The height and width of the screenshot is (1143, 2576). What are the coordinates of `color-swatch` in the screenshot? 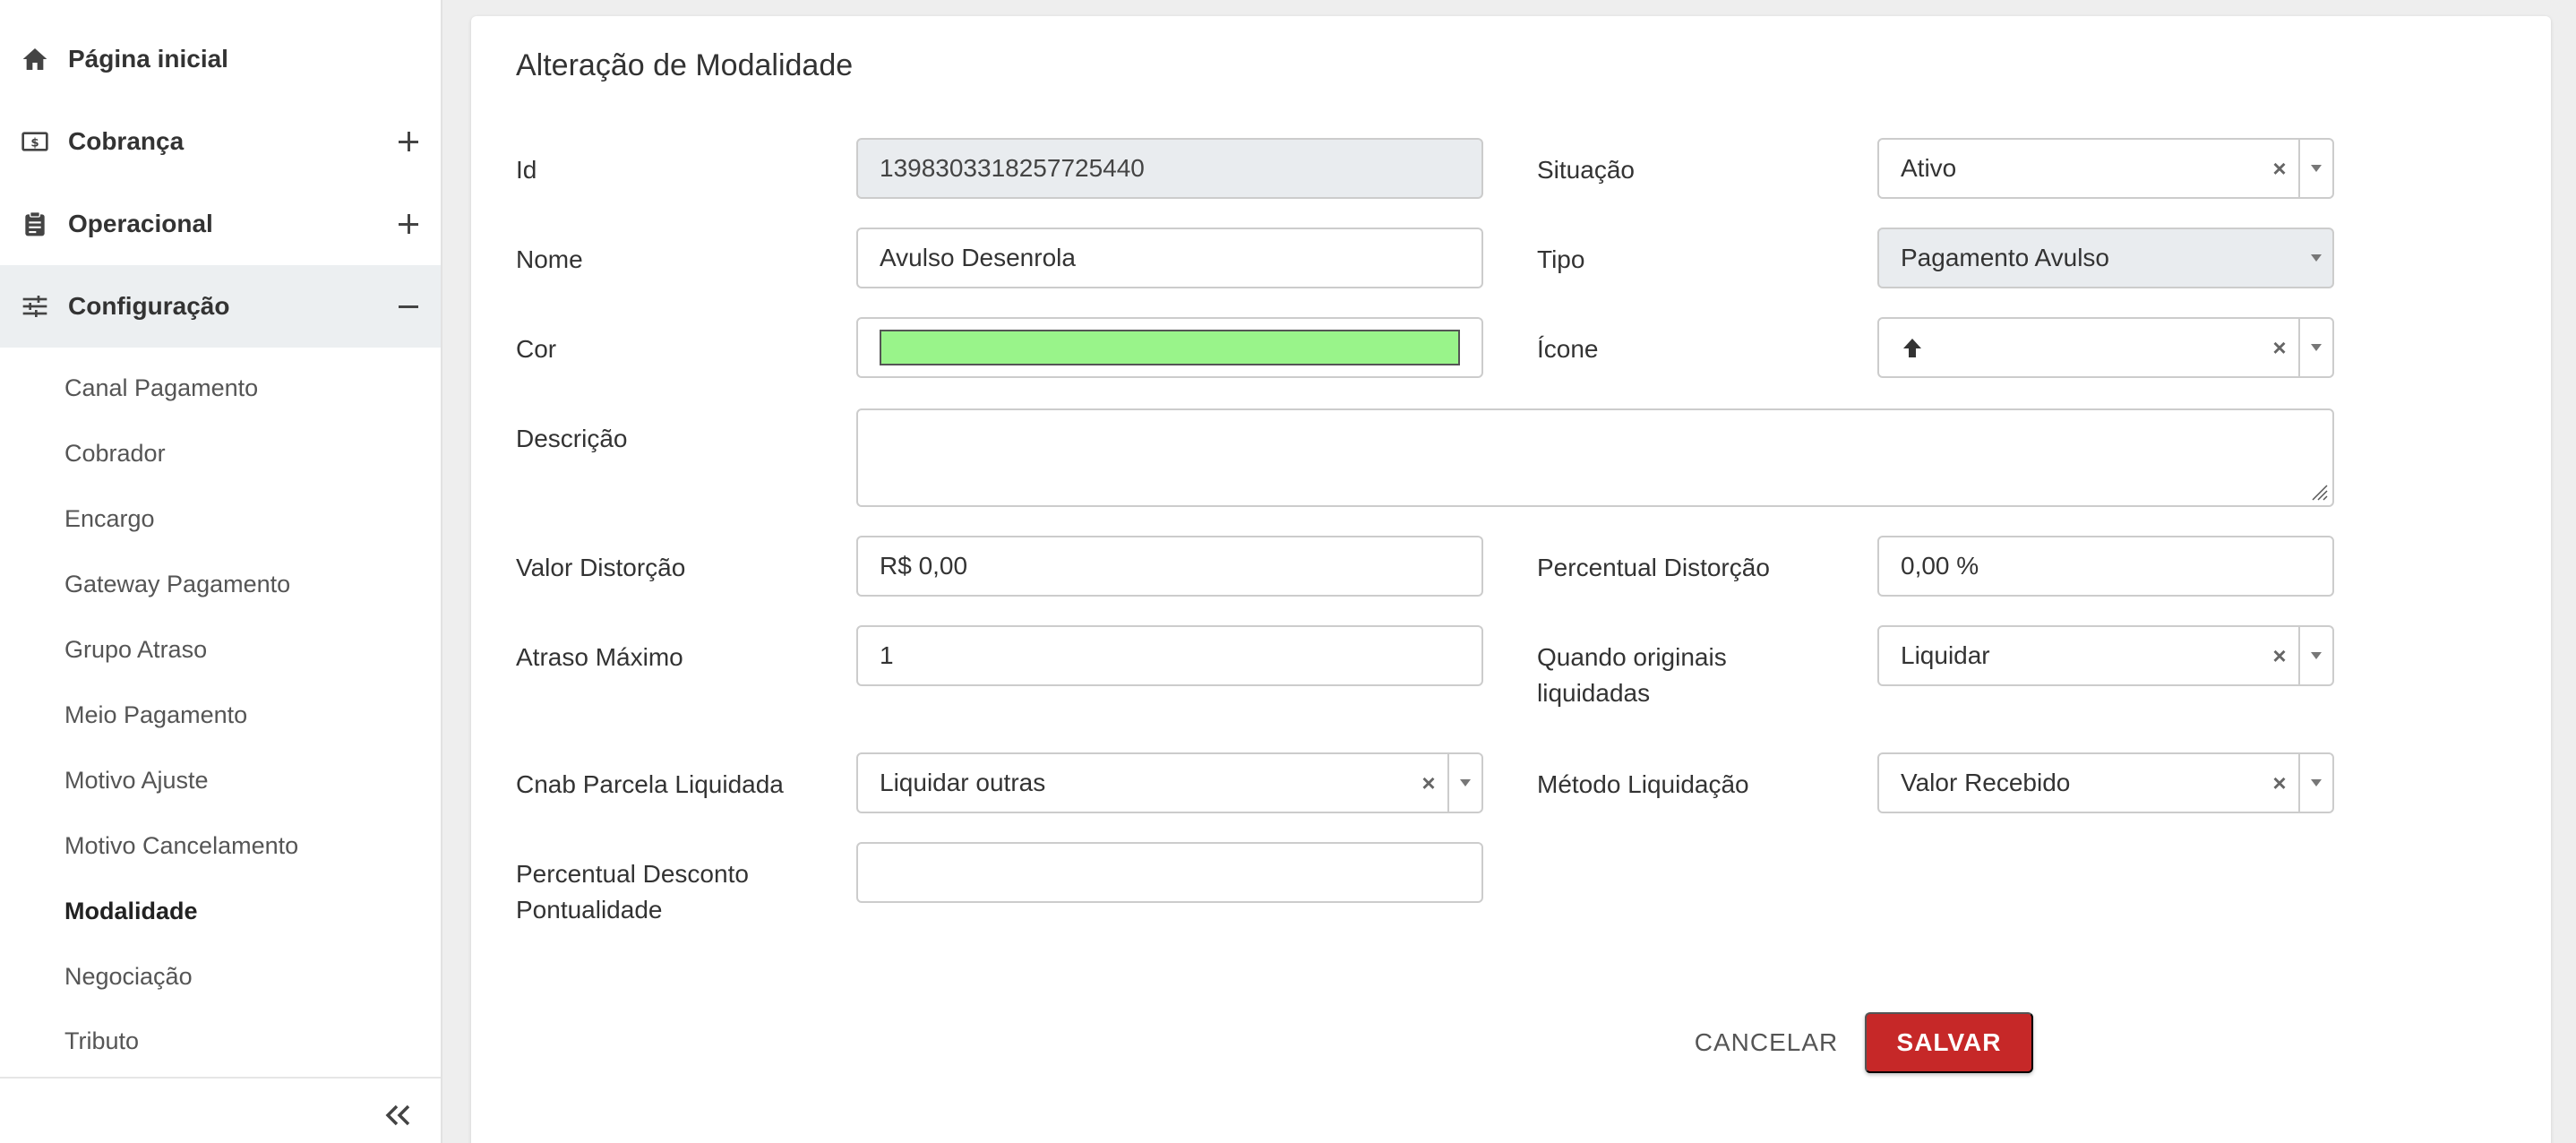 It's located at (1170, 347).